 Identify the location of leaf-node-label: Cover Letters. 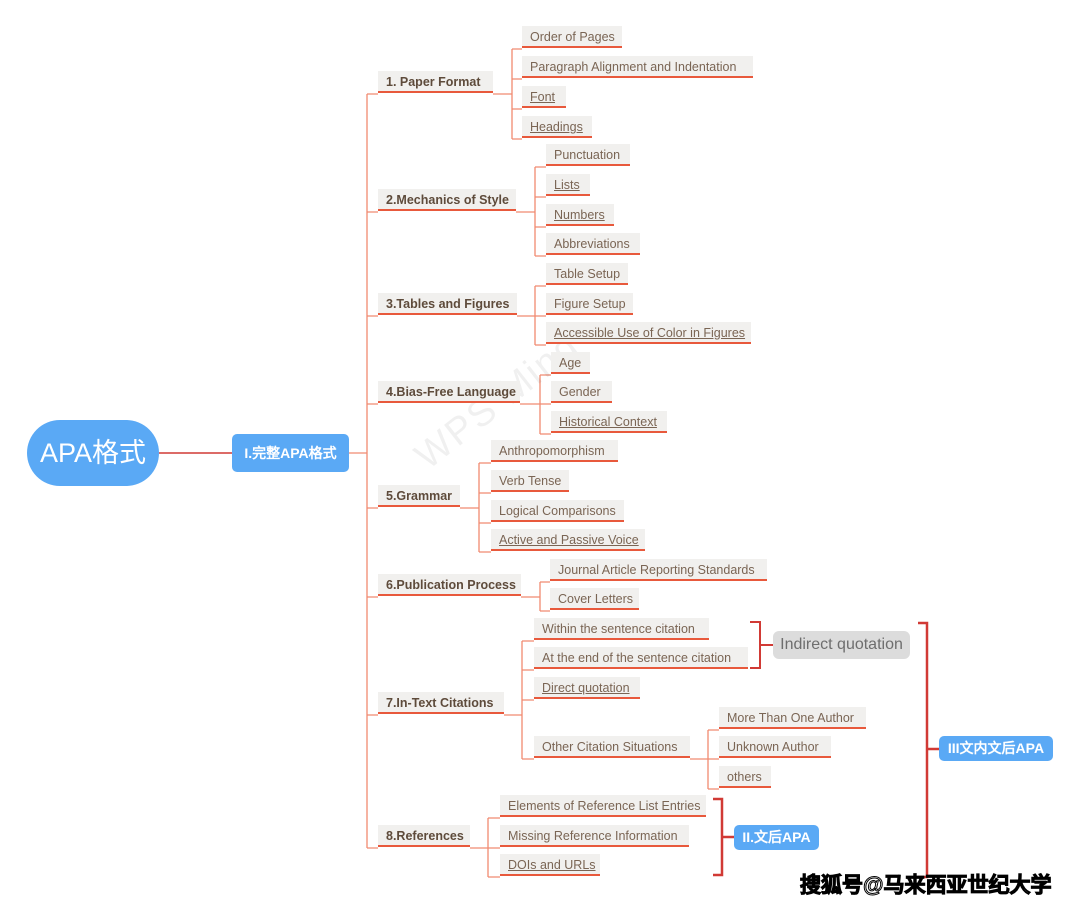
(596, 599).